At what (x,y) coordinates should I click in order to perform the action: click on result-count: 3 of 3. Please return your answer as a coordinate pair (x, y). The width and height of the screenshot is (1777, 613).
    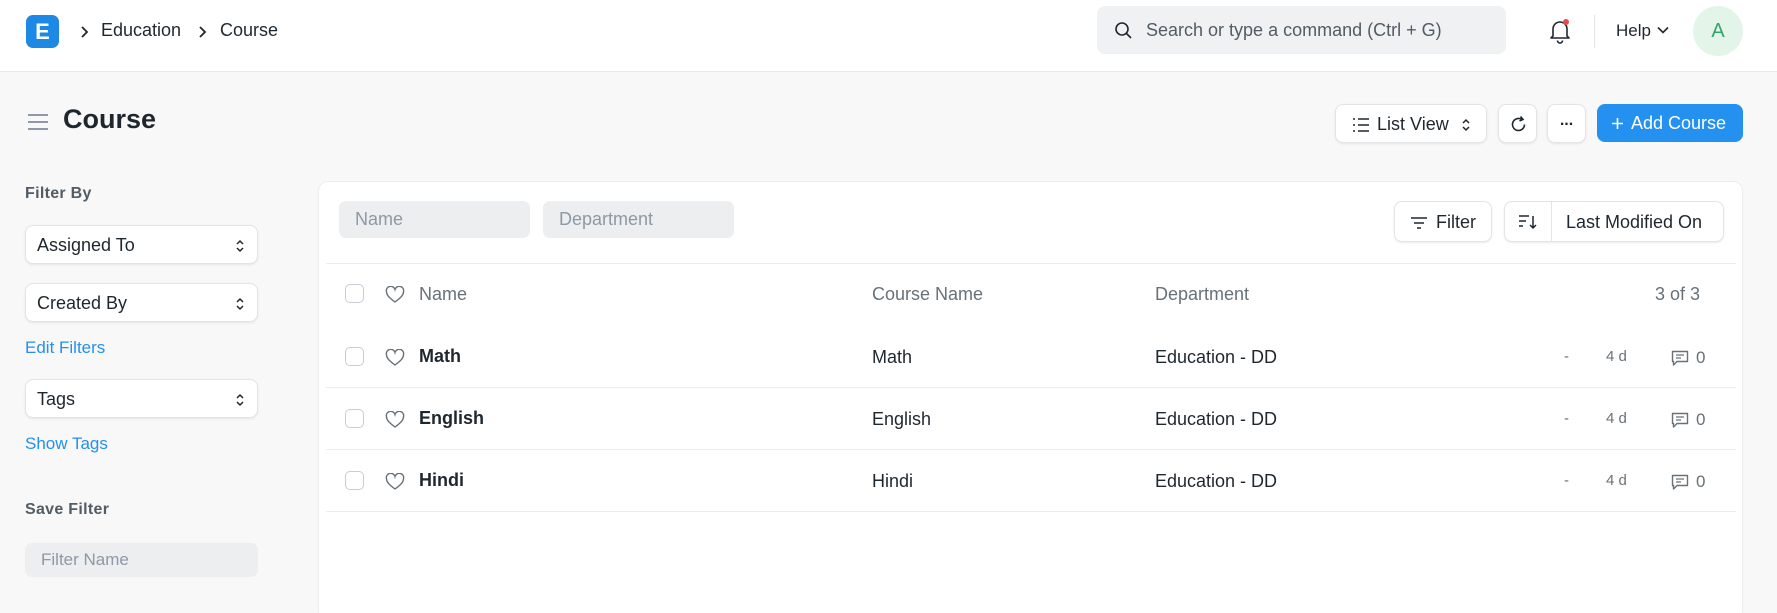
    Looking at the image, I should click on (1678, 294).